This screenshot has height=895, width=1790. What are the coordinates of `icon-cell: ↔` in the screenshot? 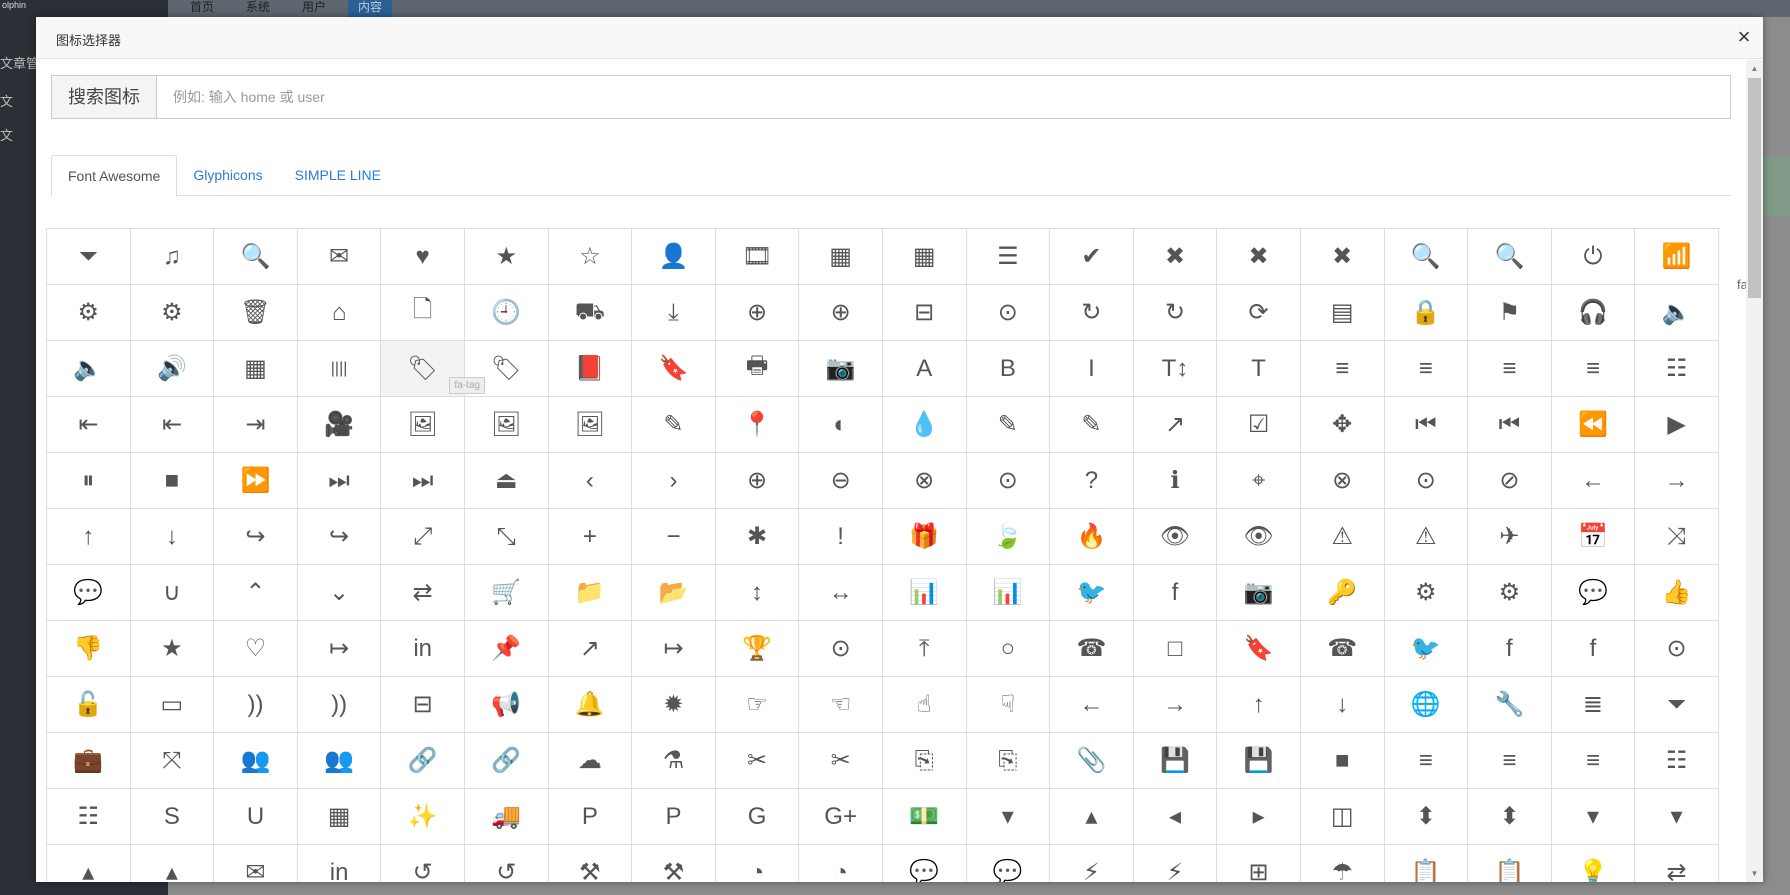 It's located at (841, 593).